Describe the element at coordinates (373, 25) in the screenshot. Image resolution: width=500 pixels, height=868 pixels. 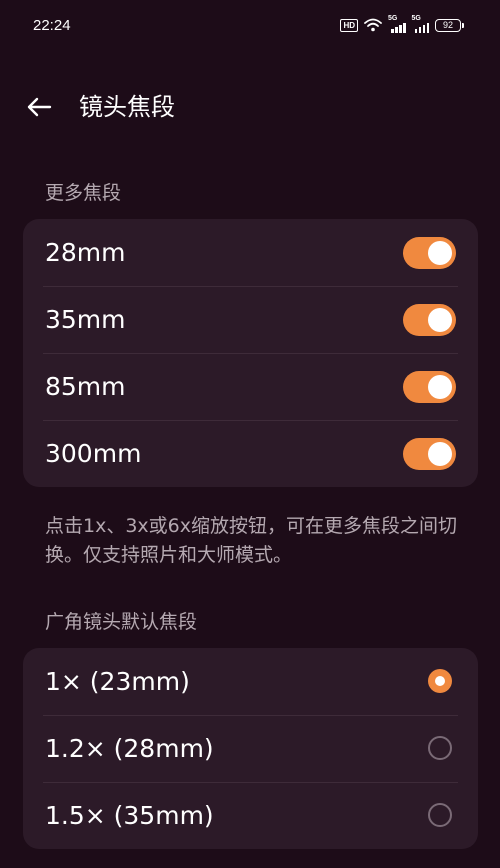
I see `wifi-icon` at that location.